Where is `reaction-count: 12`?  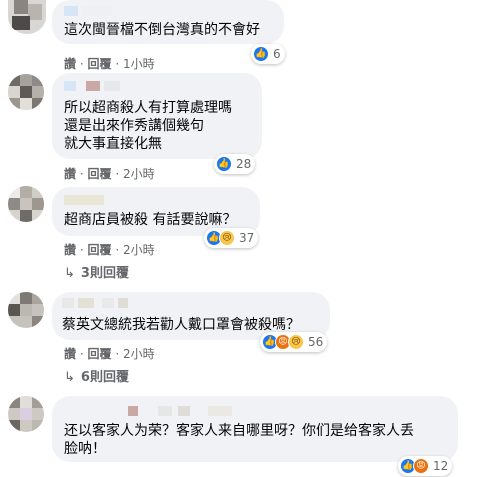
reaction-count: 12 is located at coordinates (441, 466).